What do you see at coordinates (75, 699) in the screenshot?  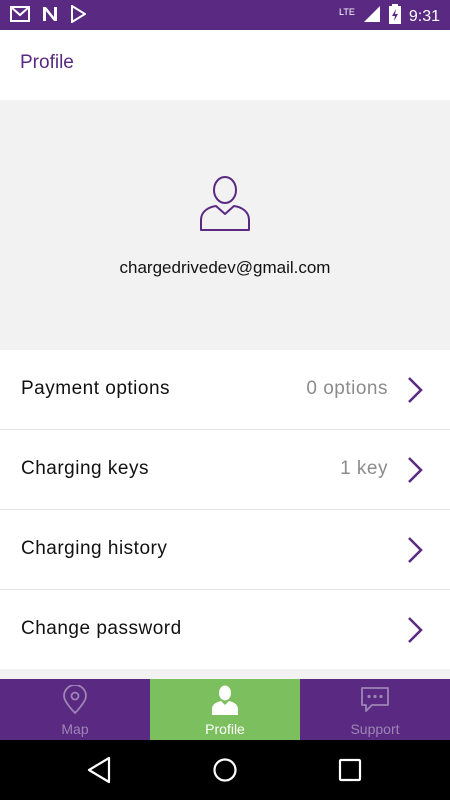 I see `location-pin-icon` at bounding box center [75, 699].